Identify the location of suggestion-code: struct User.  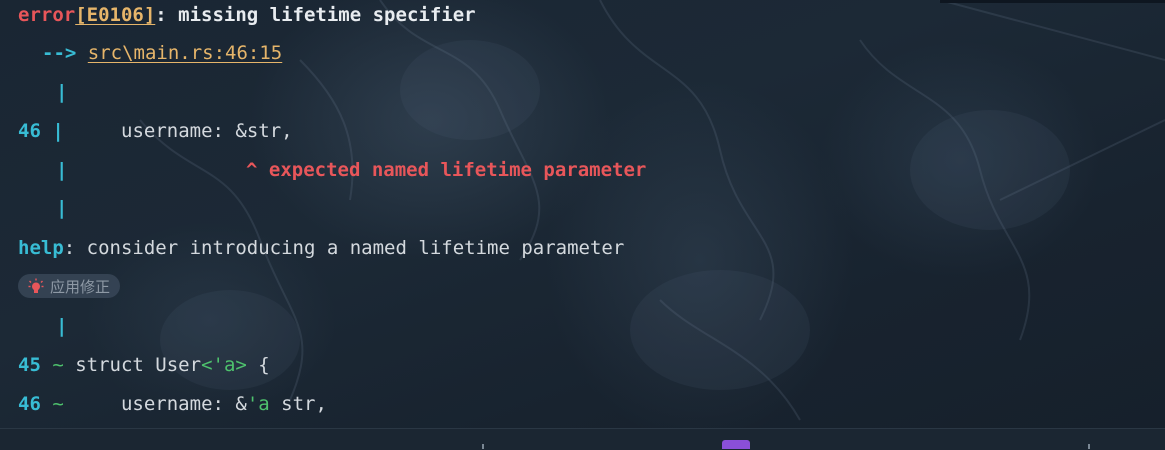
(132, 365).